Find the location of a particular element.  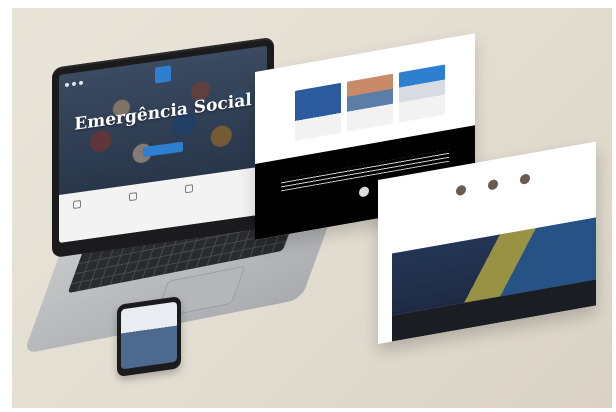

team-avatars is located at coordinates (493, 185).